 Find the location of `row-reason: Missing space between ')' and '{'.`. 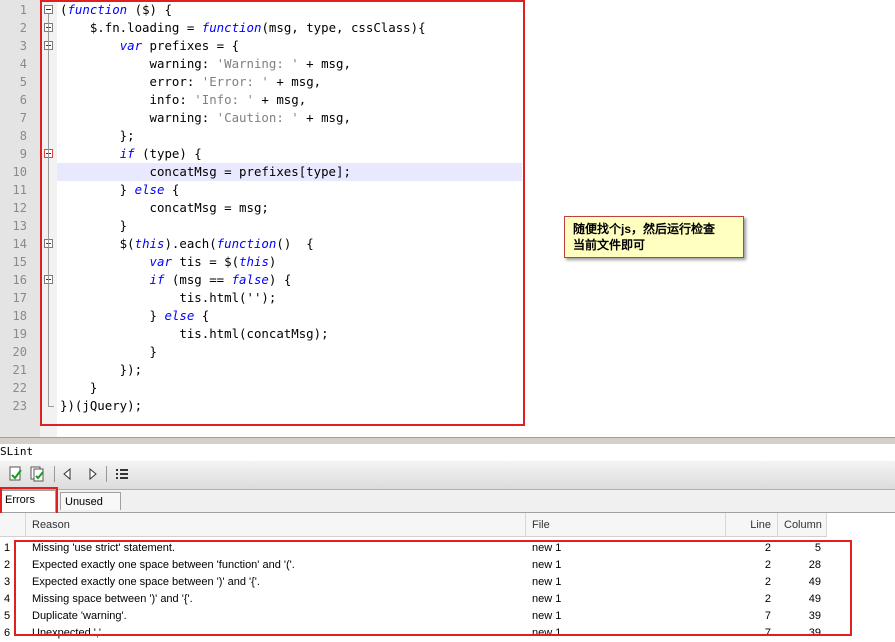

row-reason: Missing space between ')' and '{'. is located at coordinates (112, 599).